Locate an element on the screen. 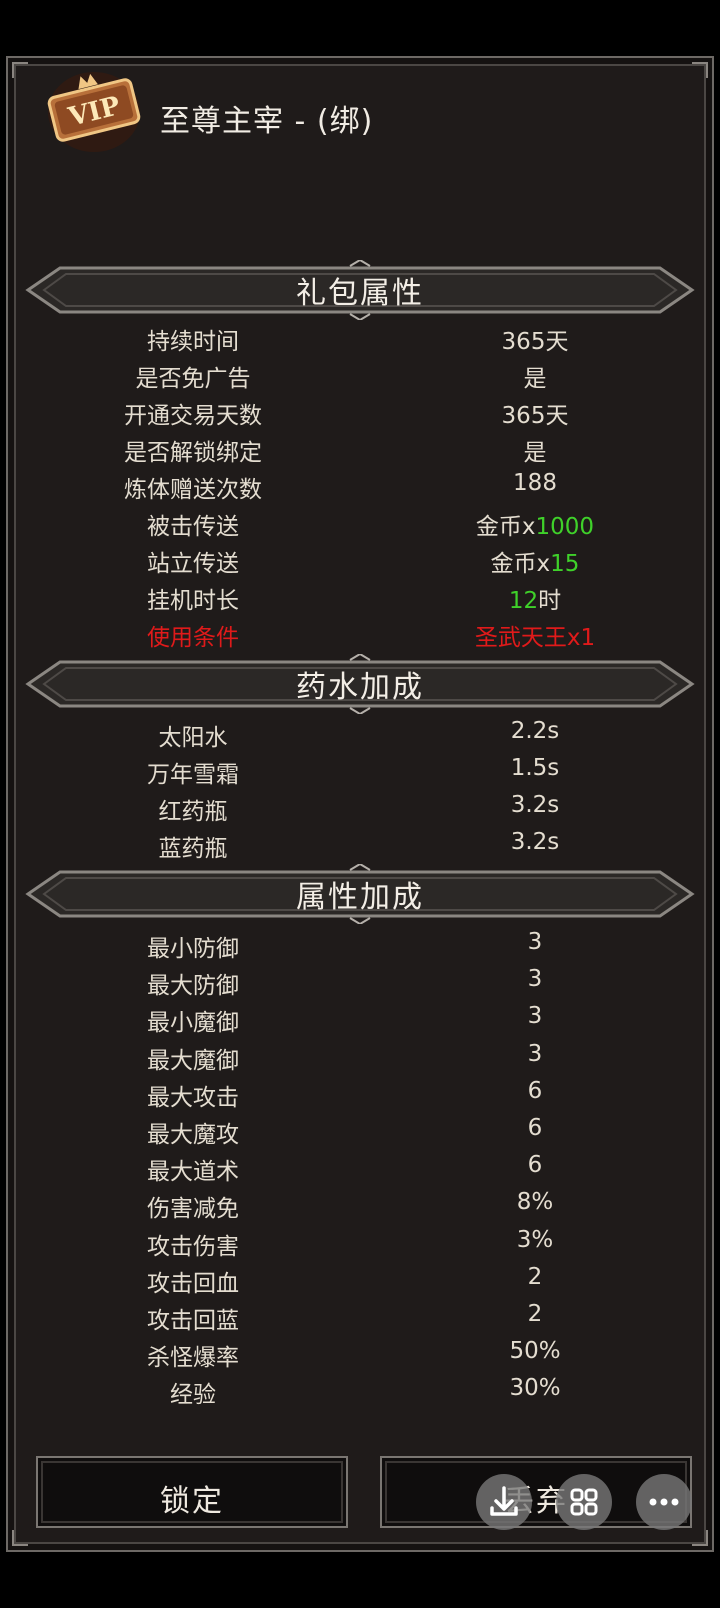 This screenshot has height=1608, width=720. attribute-label: 被击传送 is located at coordinates (193, 527).